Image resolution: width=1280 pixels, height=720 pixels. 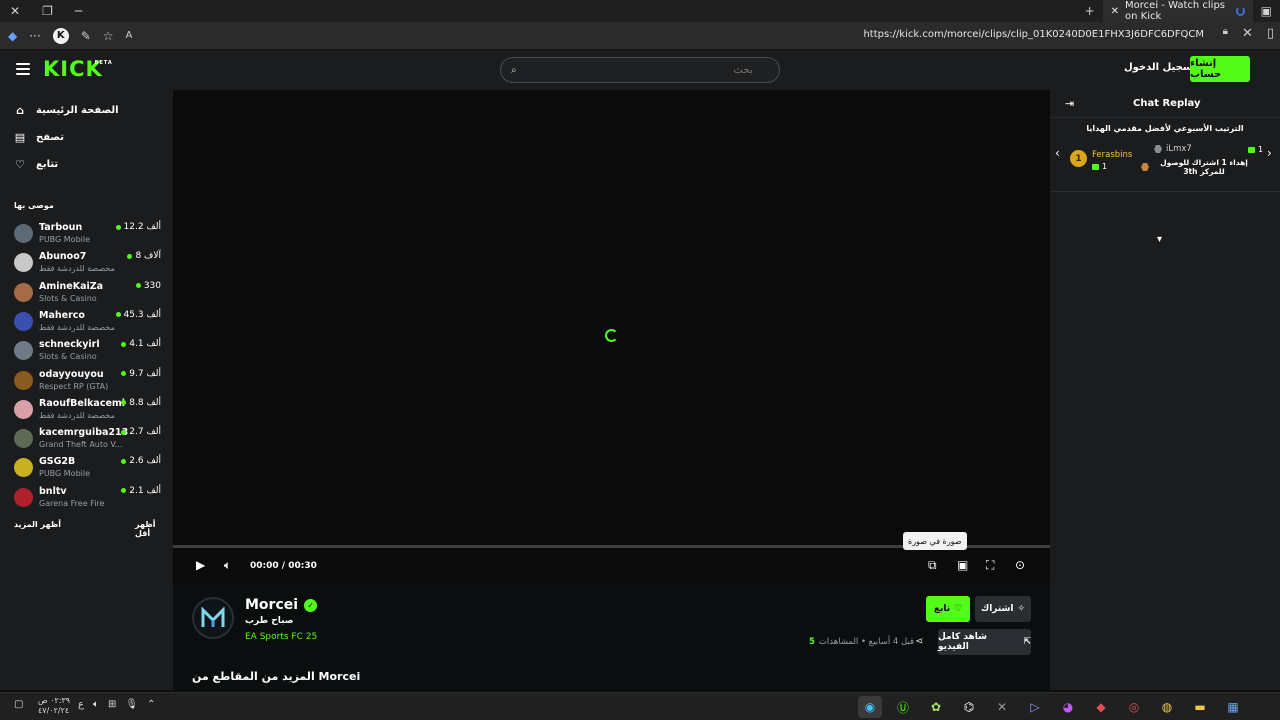 What do you see at coordinates (47, 164) in the screenshot?
I see `sidebar-item-label: تتابع` at bounding box center [47, 164].